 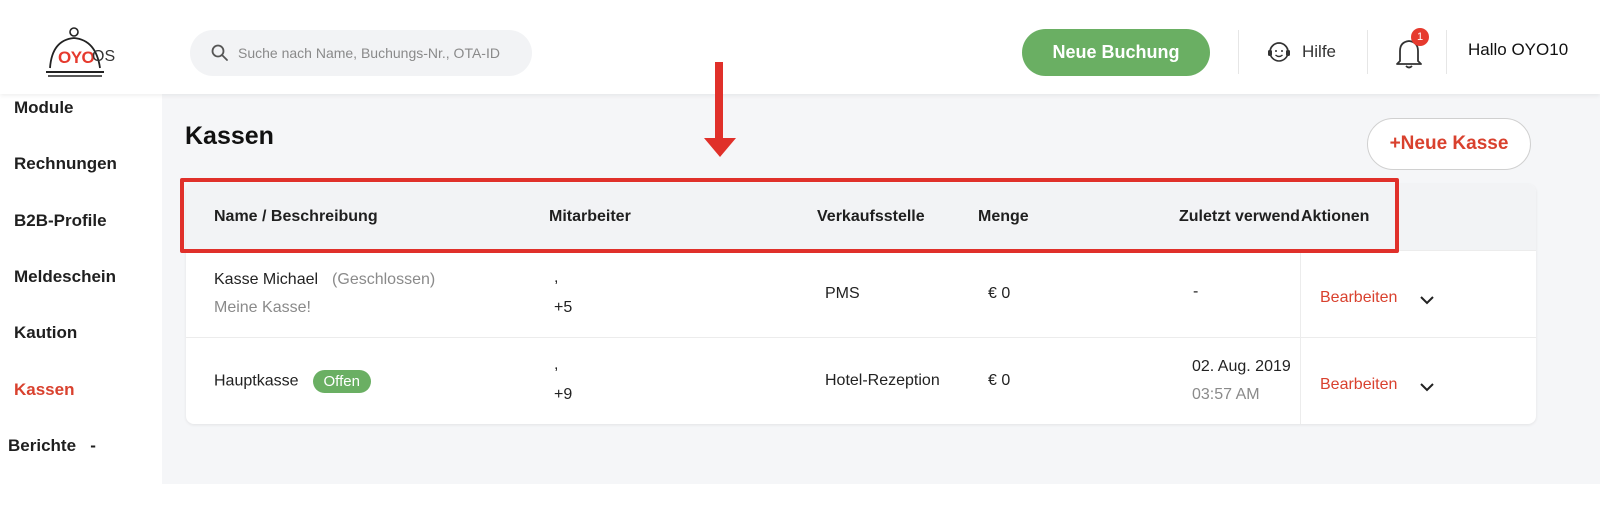 I want to click on logo-brand: OYO, so click(x=76, y=57).